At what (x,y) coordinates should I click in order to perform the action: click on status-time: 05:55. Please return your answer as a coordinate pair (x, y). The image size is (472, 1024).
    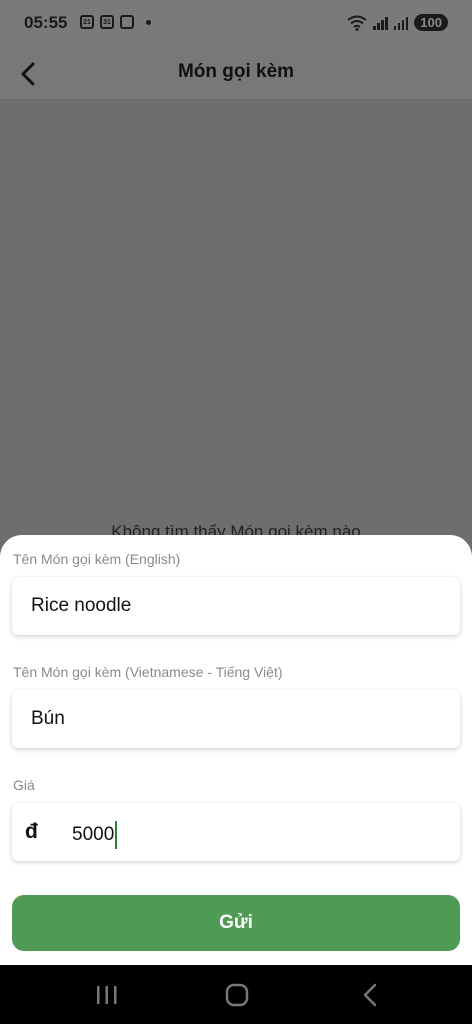
    Looking at the image, I should click on (46, 22).